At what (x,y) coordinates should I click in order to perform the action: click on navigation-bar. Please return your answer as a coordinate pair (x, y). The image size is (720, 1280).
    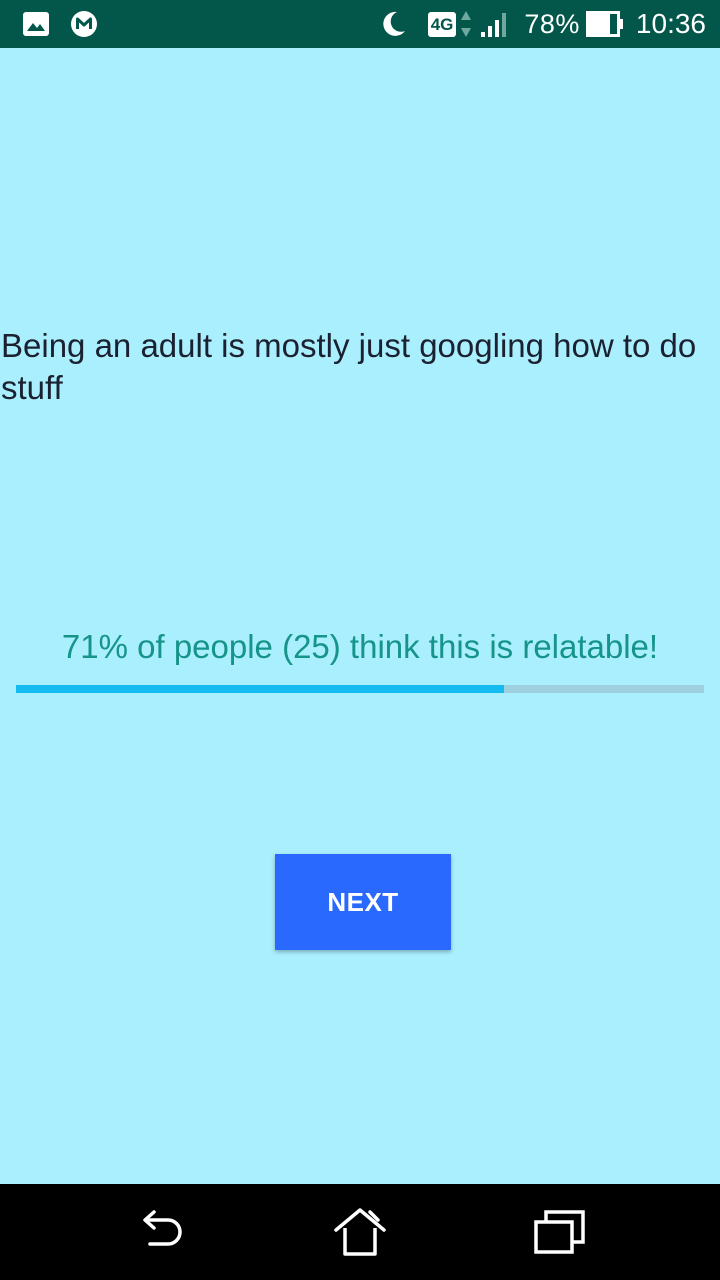
    Looking at the image, I should click on (360, 1232).